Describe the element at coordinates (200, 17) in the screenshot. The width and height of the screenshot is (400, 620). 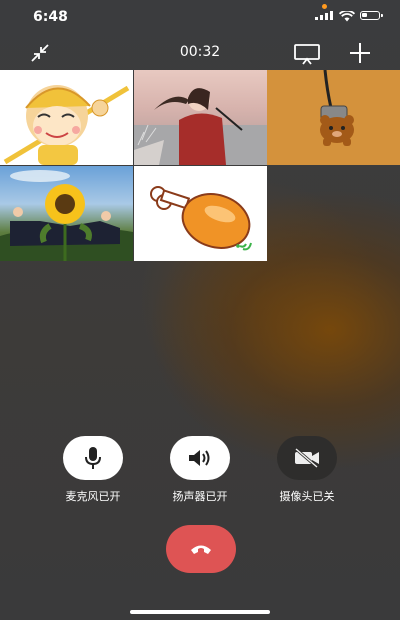
I see `status-bar: 6:48` at that location.